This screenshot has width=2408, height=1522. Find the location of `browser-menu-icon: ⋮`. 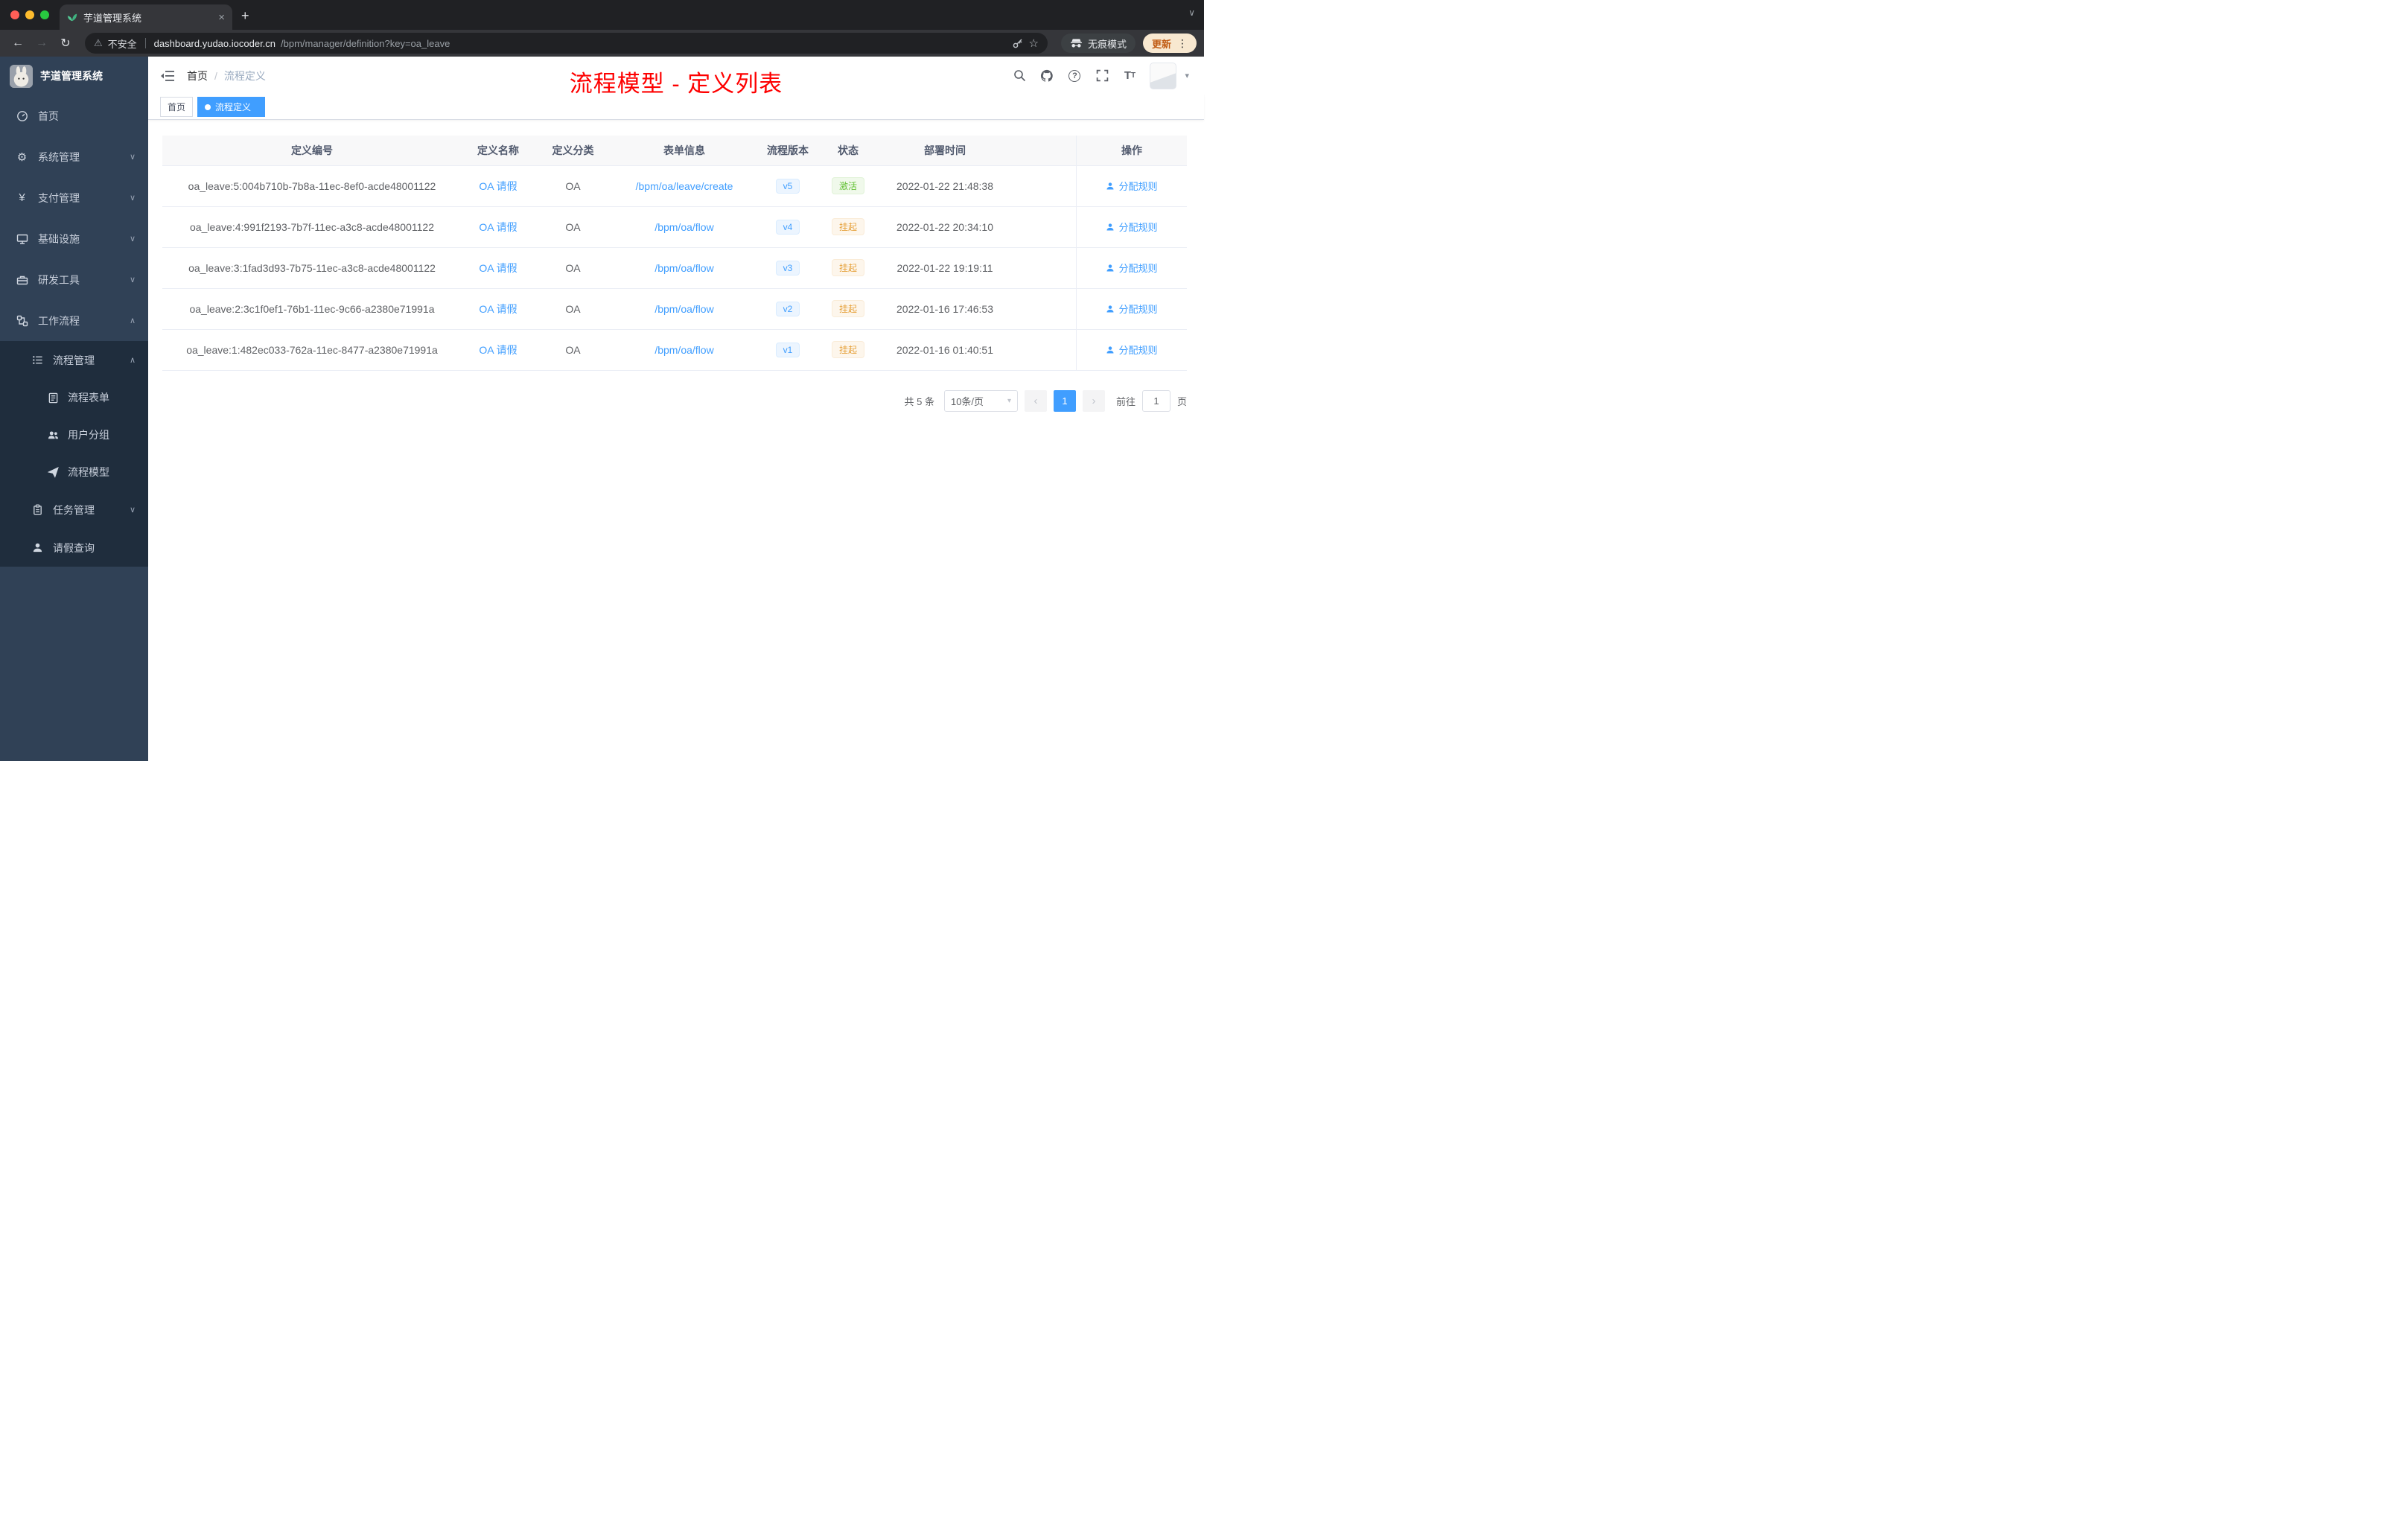

browser-menu-icon: ⋮ is located at coordinates (1182, 43).